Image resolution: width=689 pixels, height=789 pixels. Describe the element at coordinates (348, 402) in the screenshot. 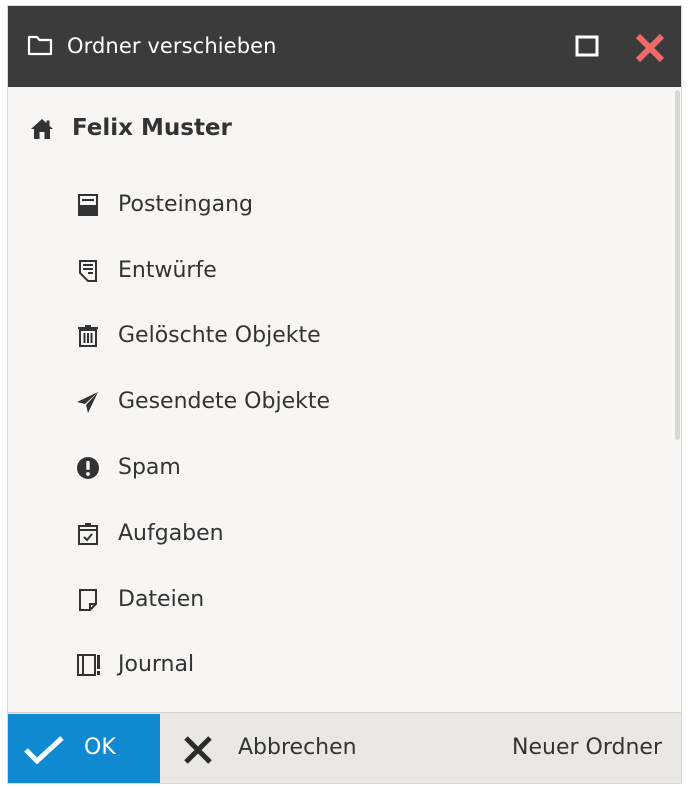

I see `folder-item-gesendete-objekte: Gesendete Objekte` at that location.